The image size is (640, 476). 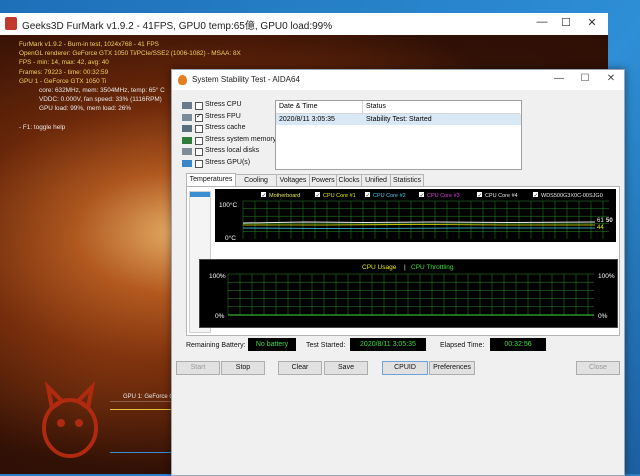 What do you see at coordinates (182, 80) in the screenshot?
I see `aida-fire-icon` at bounding box center [182, 80].